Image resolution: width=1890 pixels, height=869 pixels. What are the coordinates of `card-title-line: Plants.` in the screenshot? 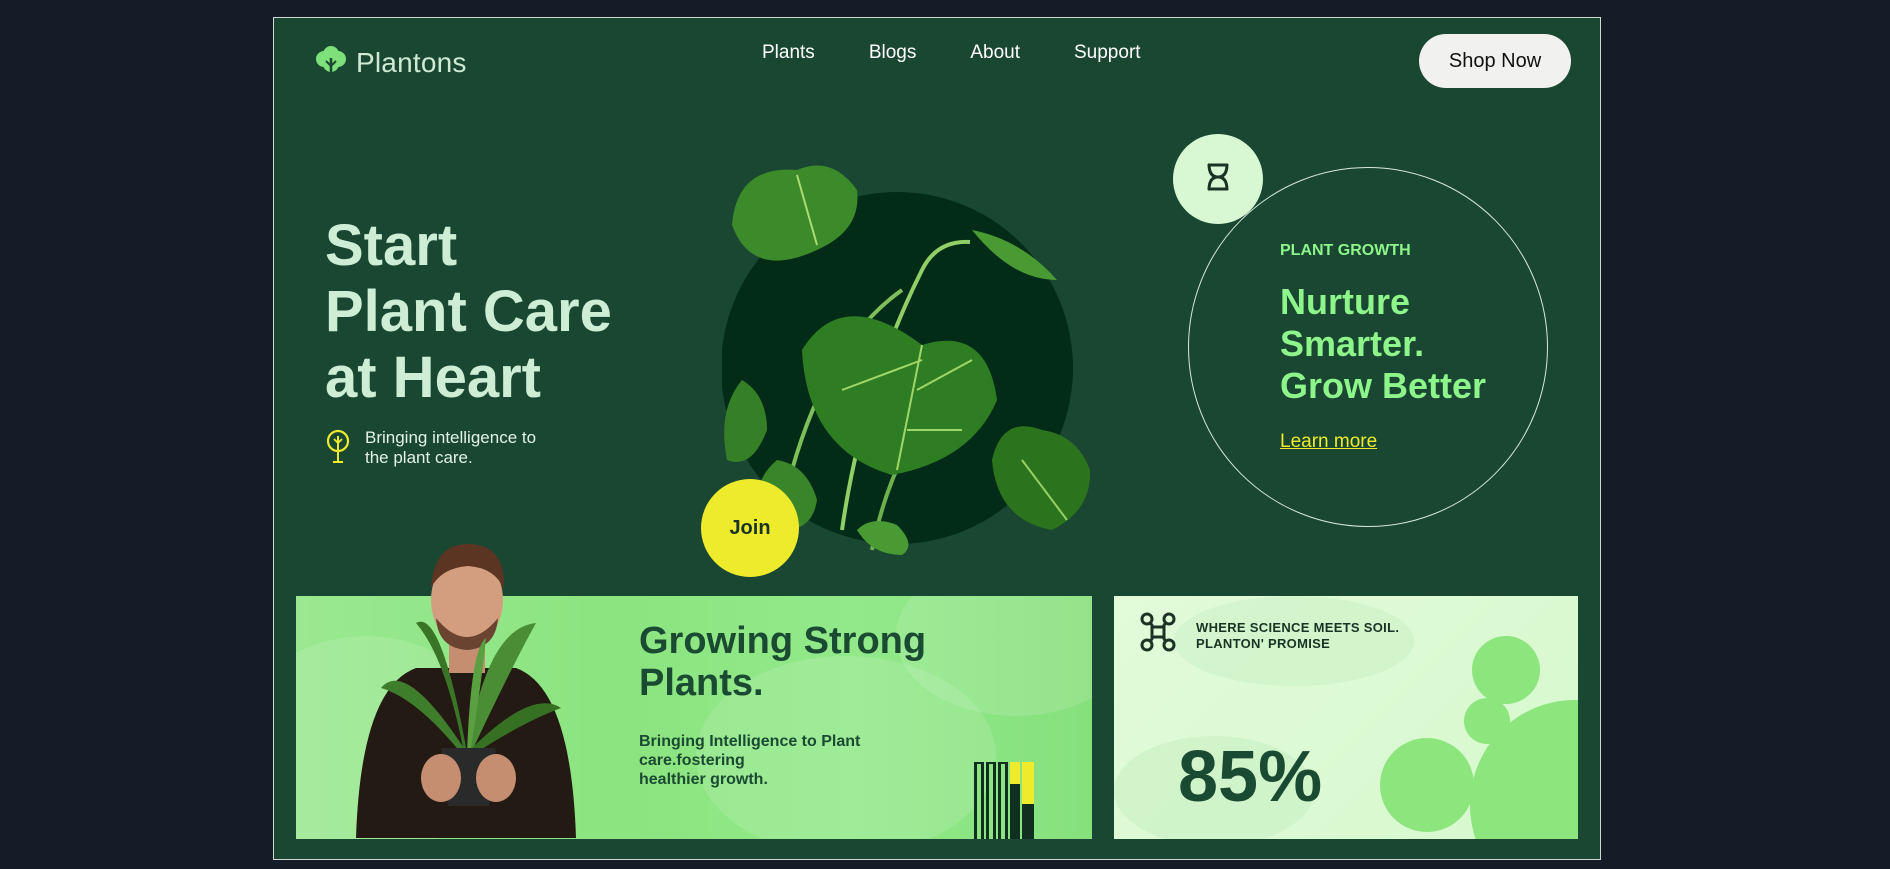 It's located at (701, 683).